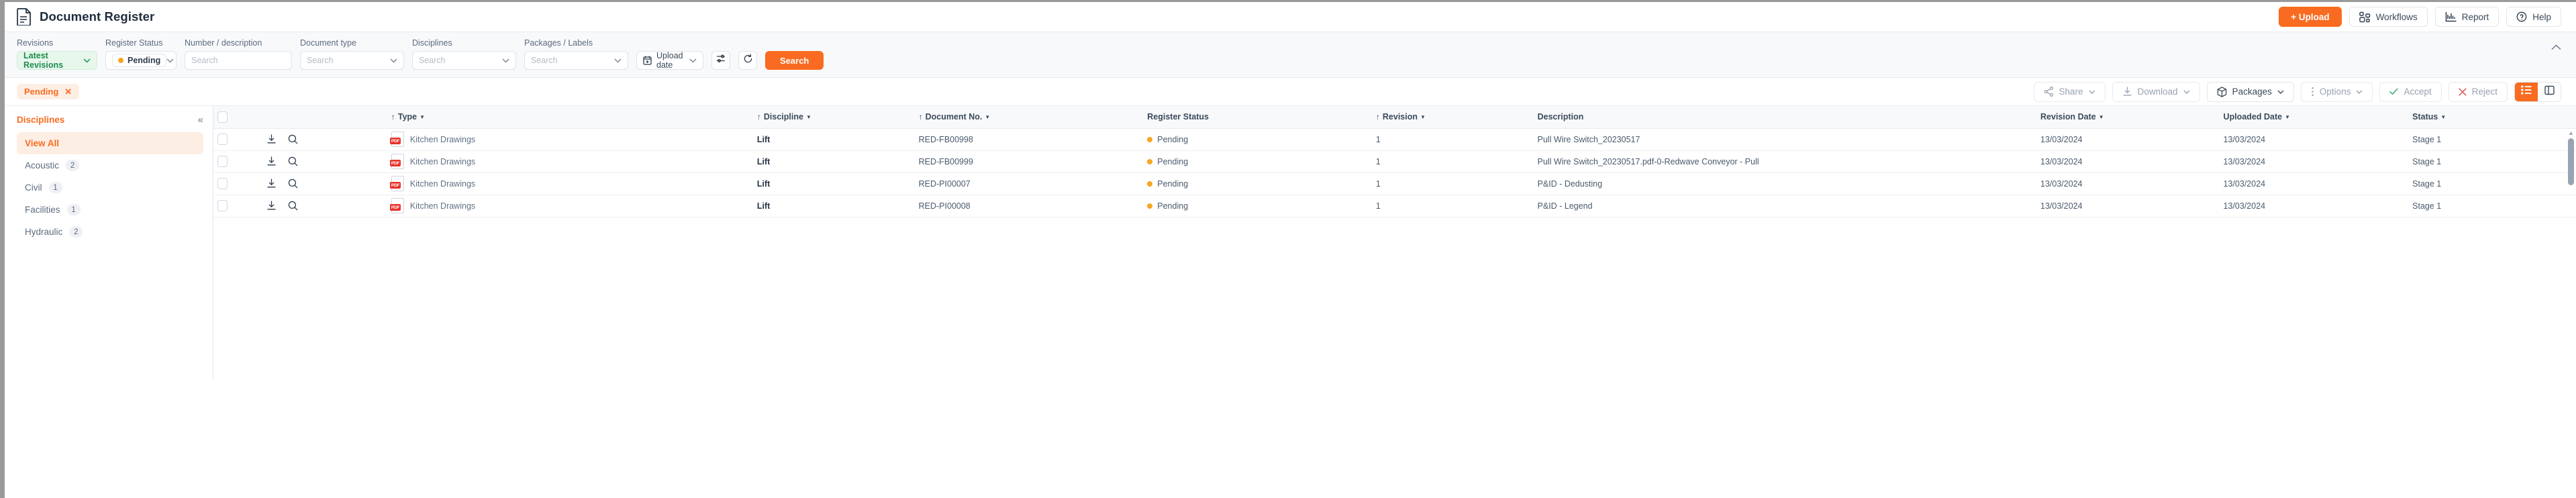 Image resolution: width=2576 pixels, height=498 pixels. What do you see at coordinates (2549, 92) in the screenshot?
I see `split-view-toggle` at bounding box center [2549, 92].